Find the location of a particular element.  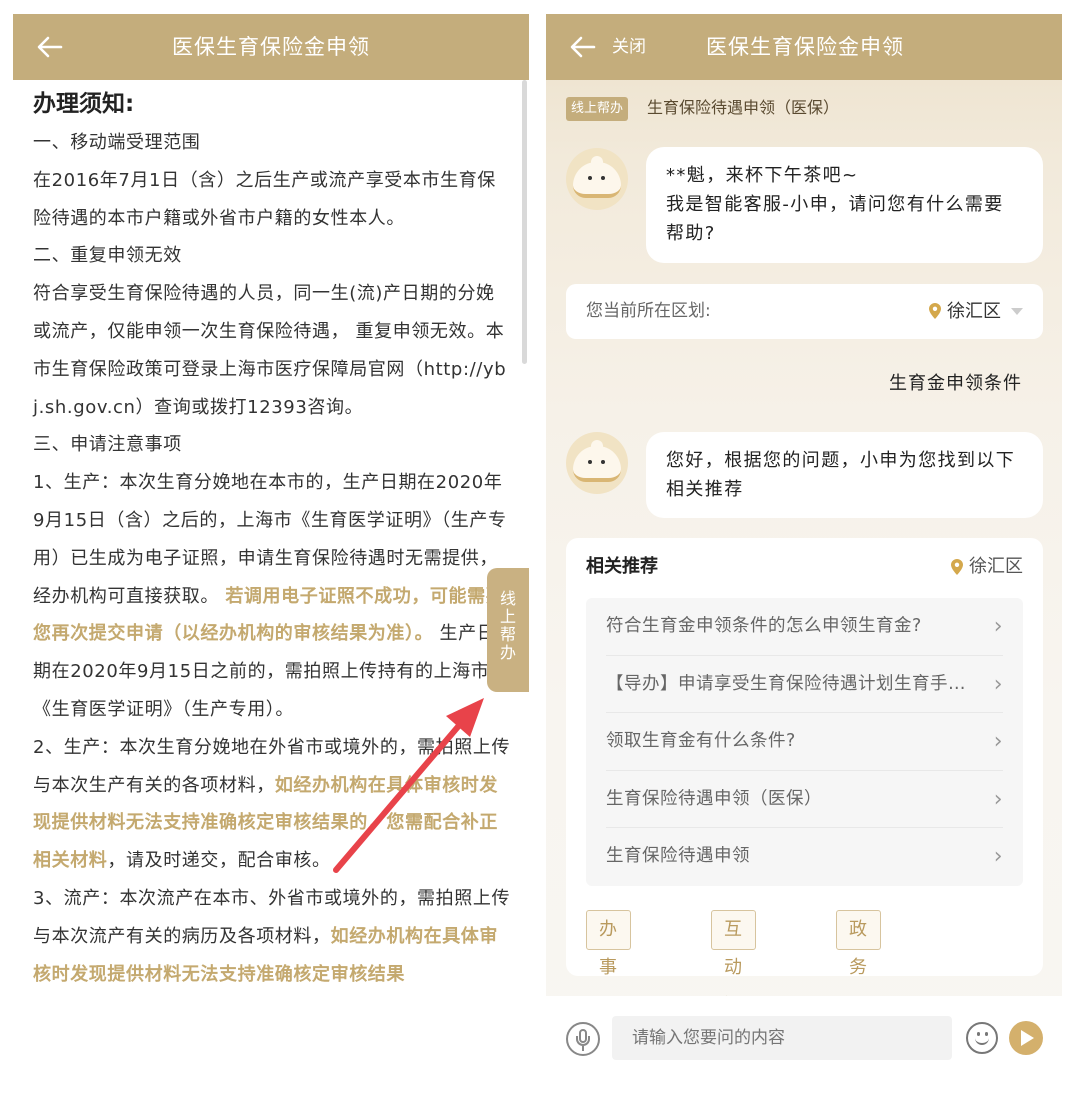

bot-reply-bubble: 您好，根据您的问题，小申为您找到以下相关推荐 is located at coordinates (844, 475).